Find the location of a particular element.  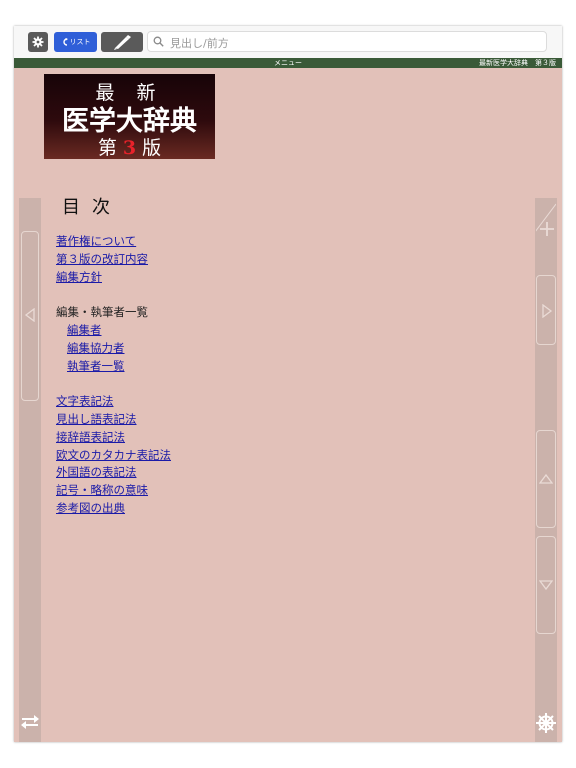

previous-page-button is located at coordinates (30, 316).